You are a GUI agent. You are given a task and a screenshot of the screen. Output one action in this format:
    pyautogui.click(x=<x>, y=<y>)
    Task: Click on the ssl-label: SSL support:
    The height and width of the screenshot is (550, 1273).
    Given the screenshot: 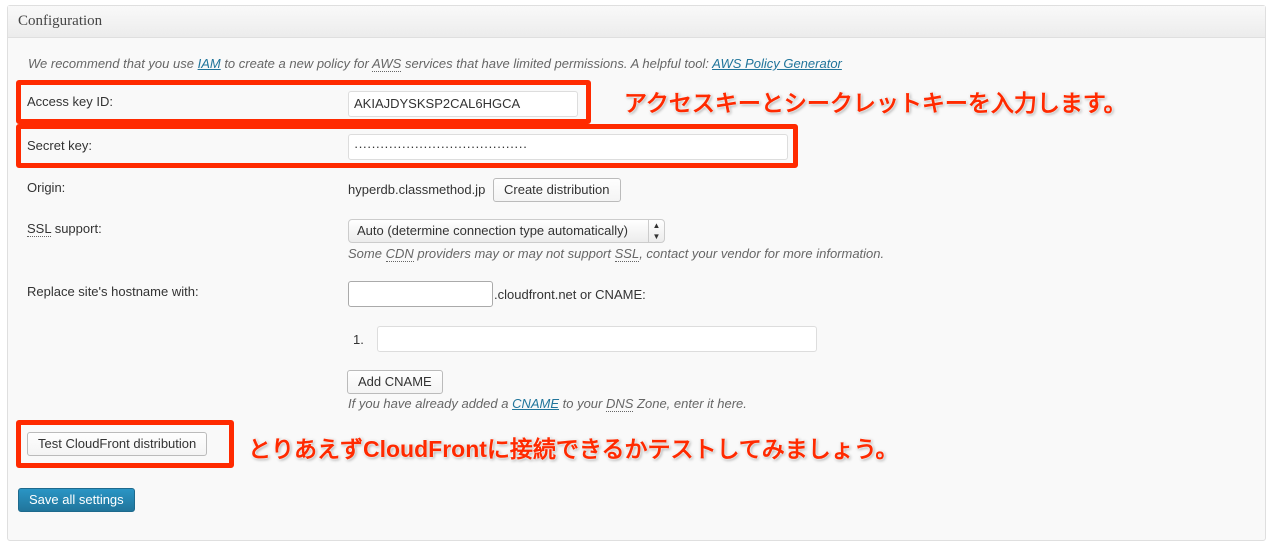 What is the action you would take?
    pyautogui.click(x=64, y=229)
    